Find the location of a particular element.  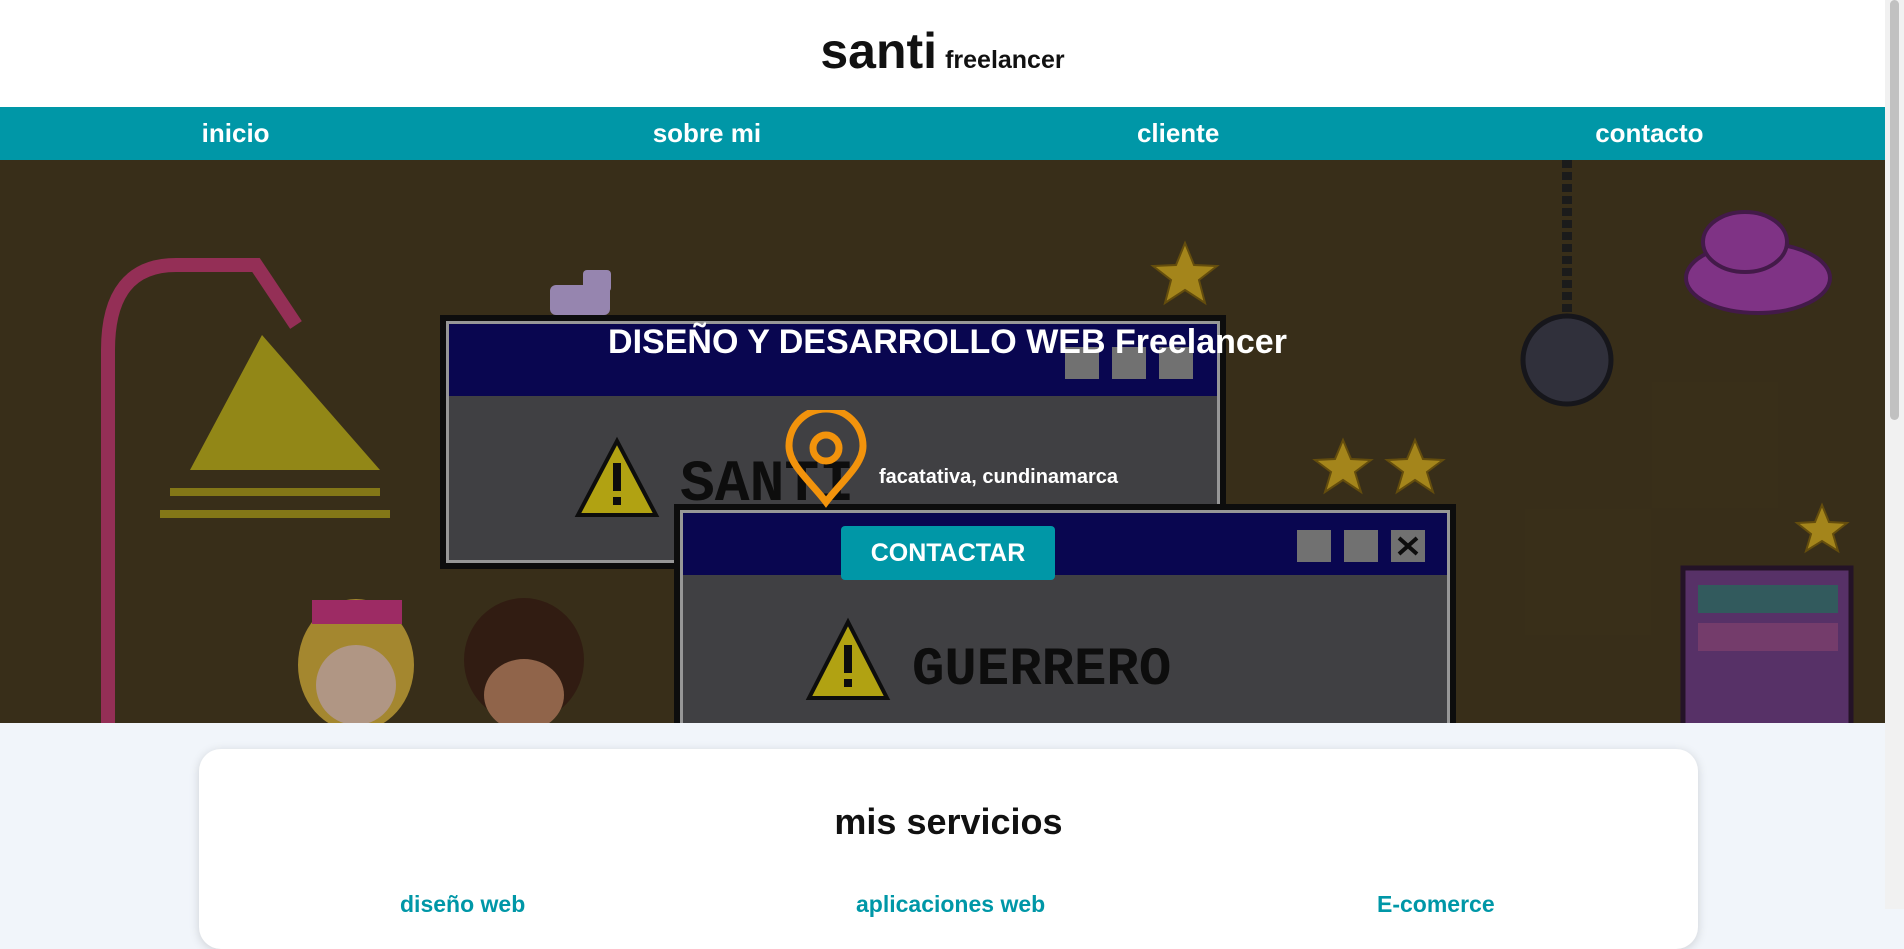

brand-tagline: freelancer is located at coordinates (1005, 60).